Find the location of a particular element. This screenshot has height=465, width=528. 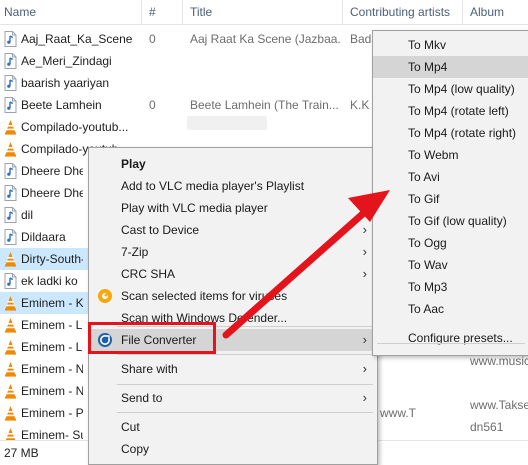

column-number: # is located at coordinates (152, 12).